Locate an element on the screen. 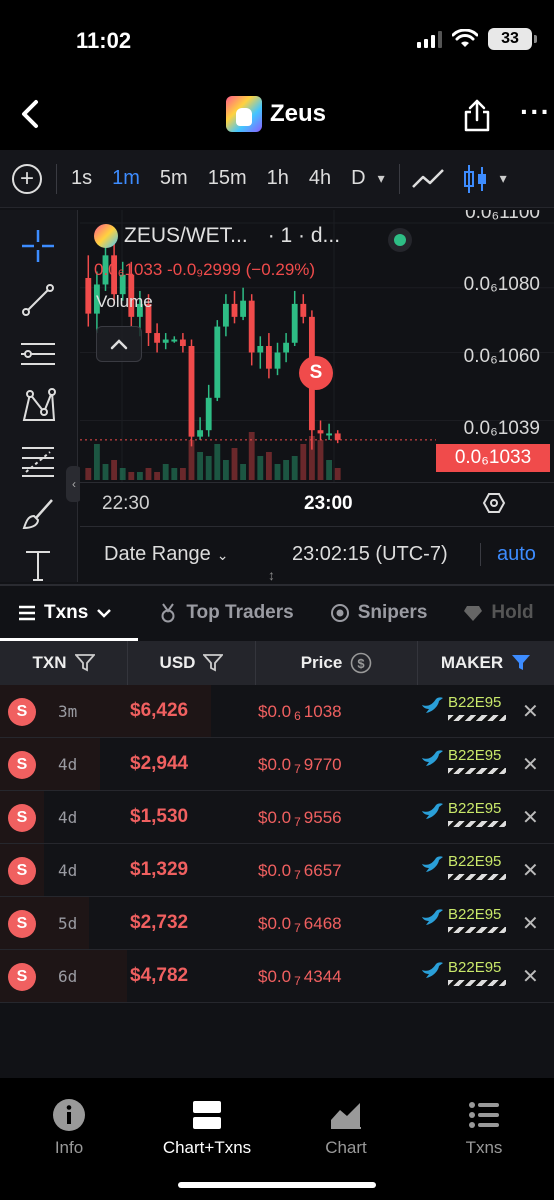  list-icon is located at coordinates (484, 1115).